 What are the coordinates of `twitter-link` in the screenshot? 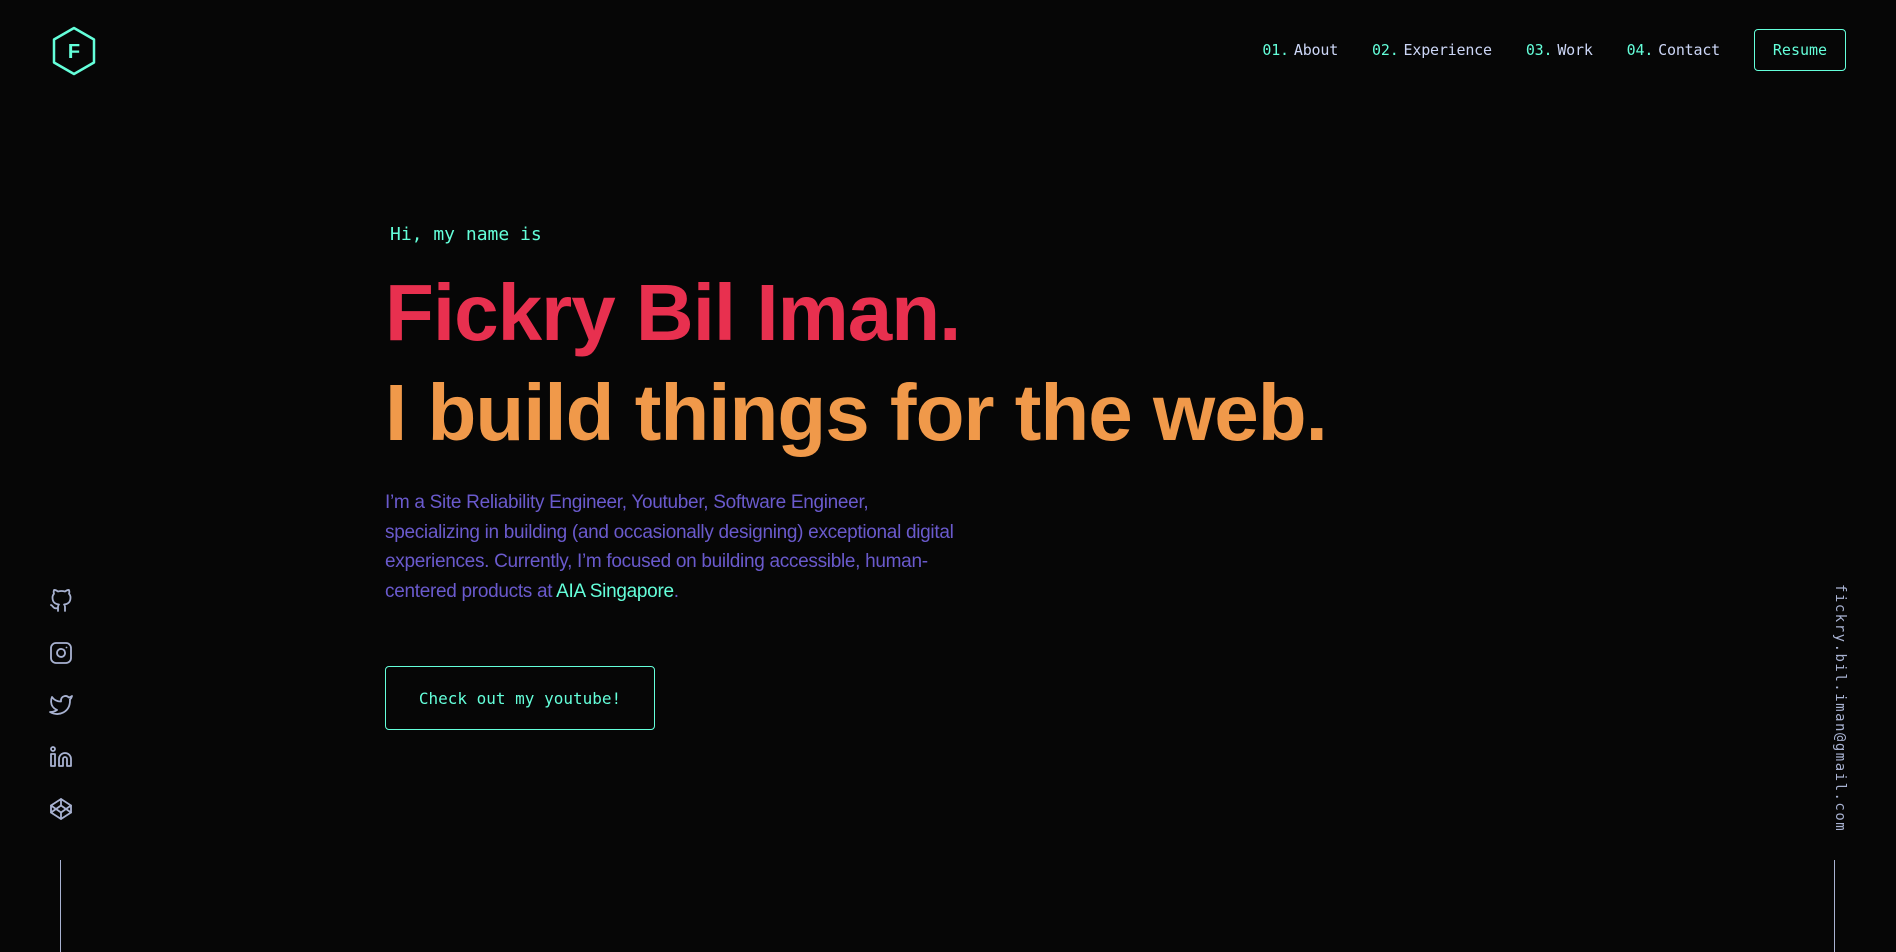 It's located at (61, 705).